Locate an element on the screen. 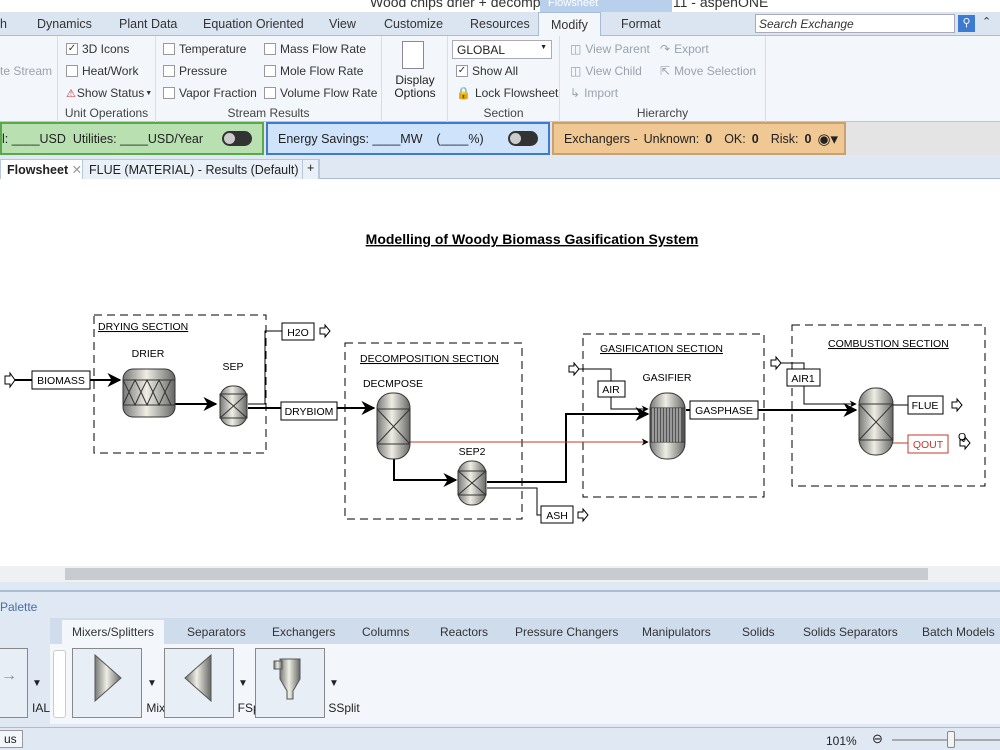 The height and width of the screenshot is (750, 1000). material-stream-button: → IAL is located at coordinates (25, 683).